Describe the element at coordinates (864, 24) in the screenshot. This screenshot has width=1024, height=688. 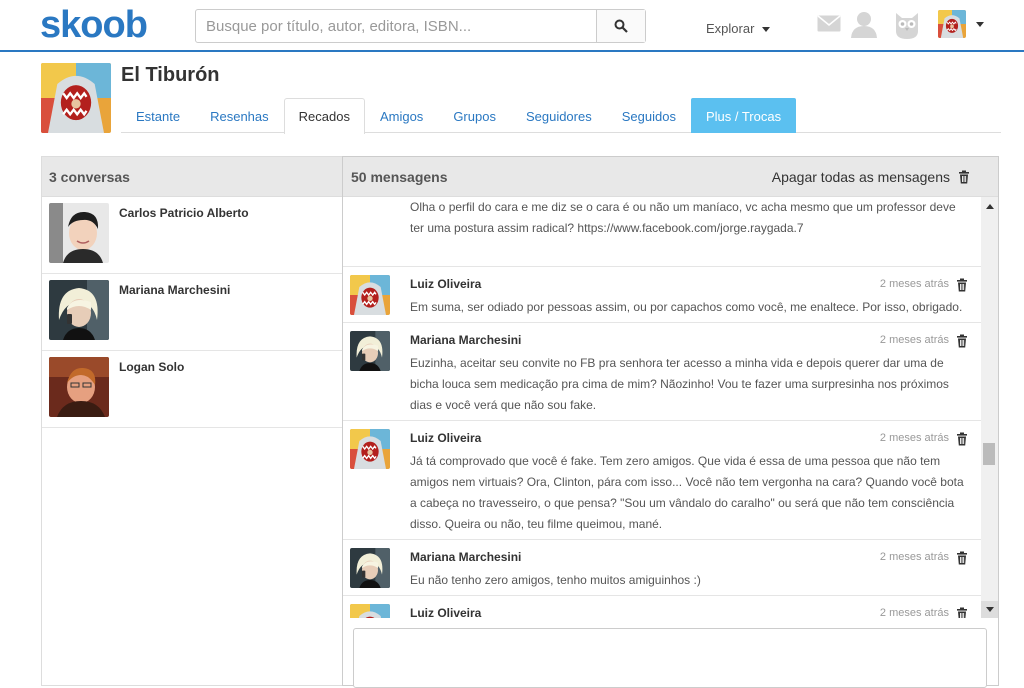
I see `friends-icon` at that location.